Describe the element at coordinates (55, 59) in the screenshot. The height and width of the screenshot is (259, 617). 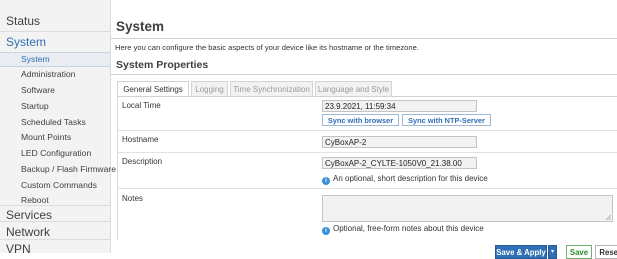
I see `sidebar-subitem-system: System` at that location.